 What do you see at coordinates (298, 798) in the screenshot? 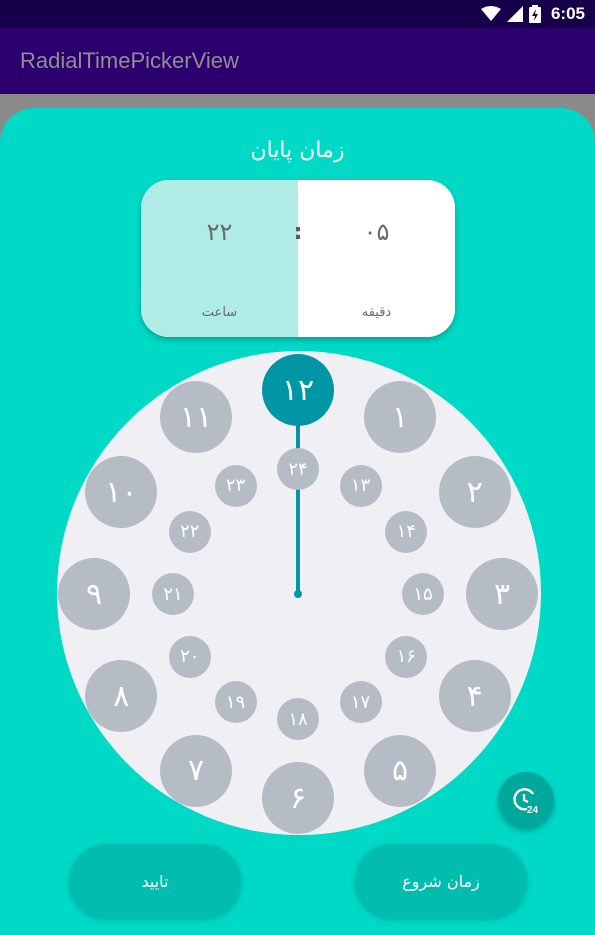
I see `hour-option-6: ۶` at bounding box center [298, 798].